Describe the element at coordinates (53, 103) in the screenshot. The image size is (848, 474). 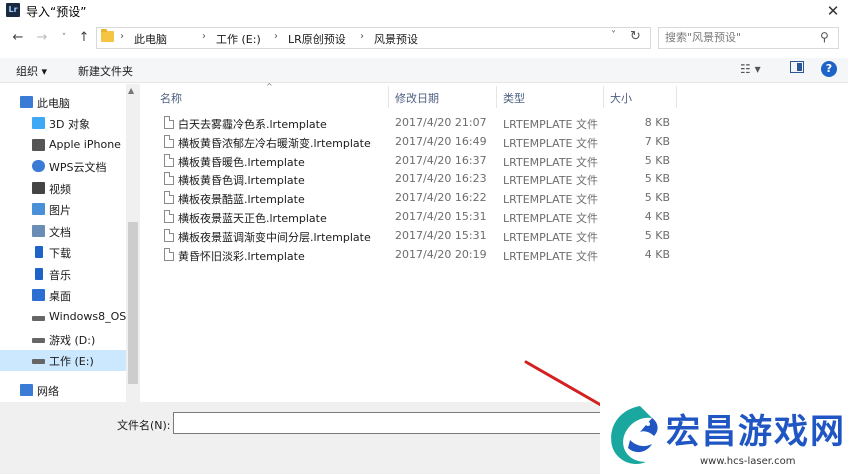
I see `sidebar-item-label: 此电脑` at that location.